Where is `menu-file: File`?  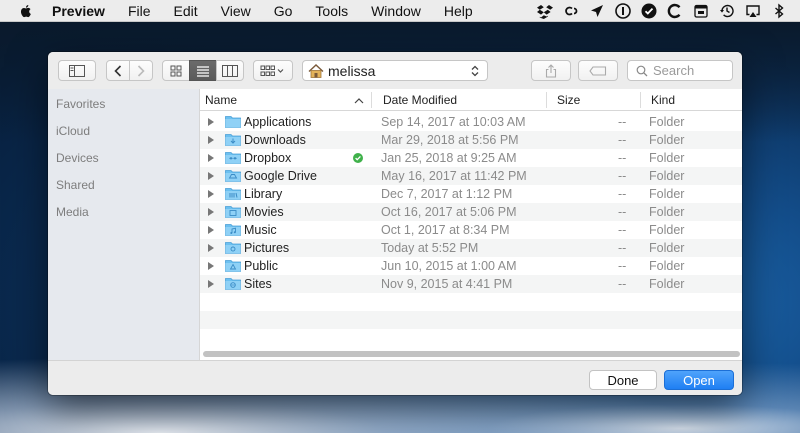
menu-file: File is located at coordinates (139, 11).